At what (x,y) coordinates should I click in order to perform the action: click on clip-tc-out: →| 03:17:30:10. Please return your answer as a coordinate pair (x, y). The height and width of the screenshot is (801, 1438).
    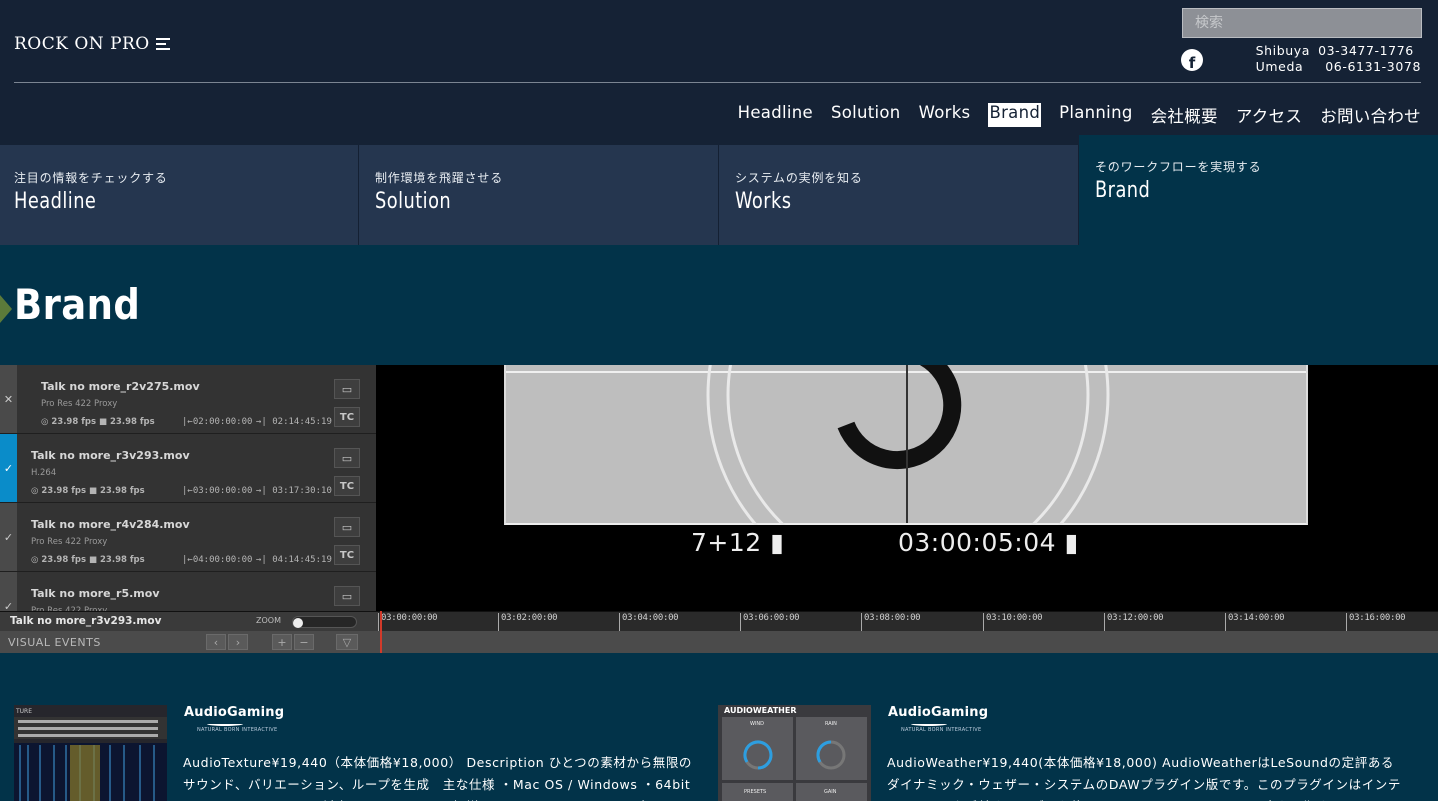
    Looking at the image, I should click on (294, 491).